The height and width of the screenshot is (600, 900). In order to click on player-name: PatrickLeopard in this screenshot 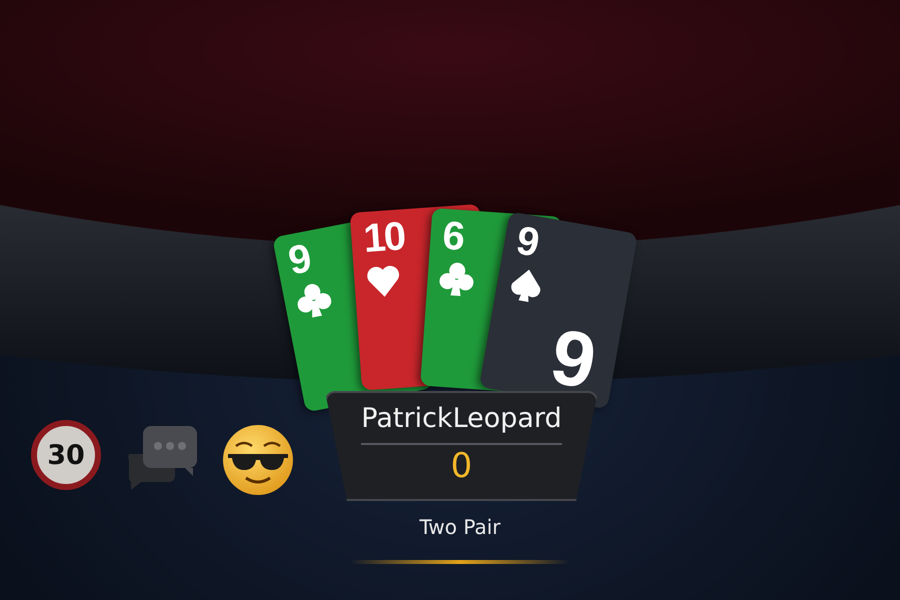, I will do `click(461, 423)`.